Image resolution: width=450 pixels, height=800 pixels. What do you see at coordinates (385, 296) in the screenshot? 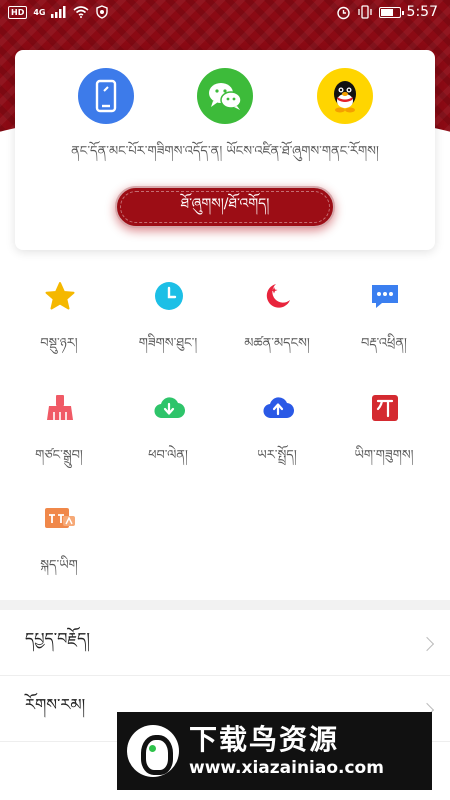
I see `message-icon` at bounding box center [385, 296].